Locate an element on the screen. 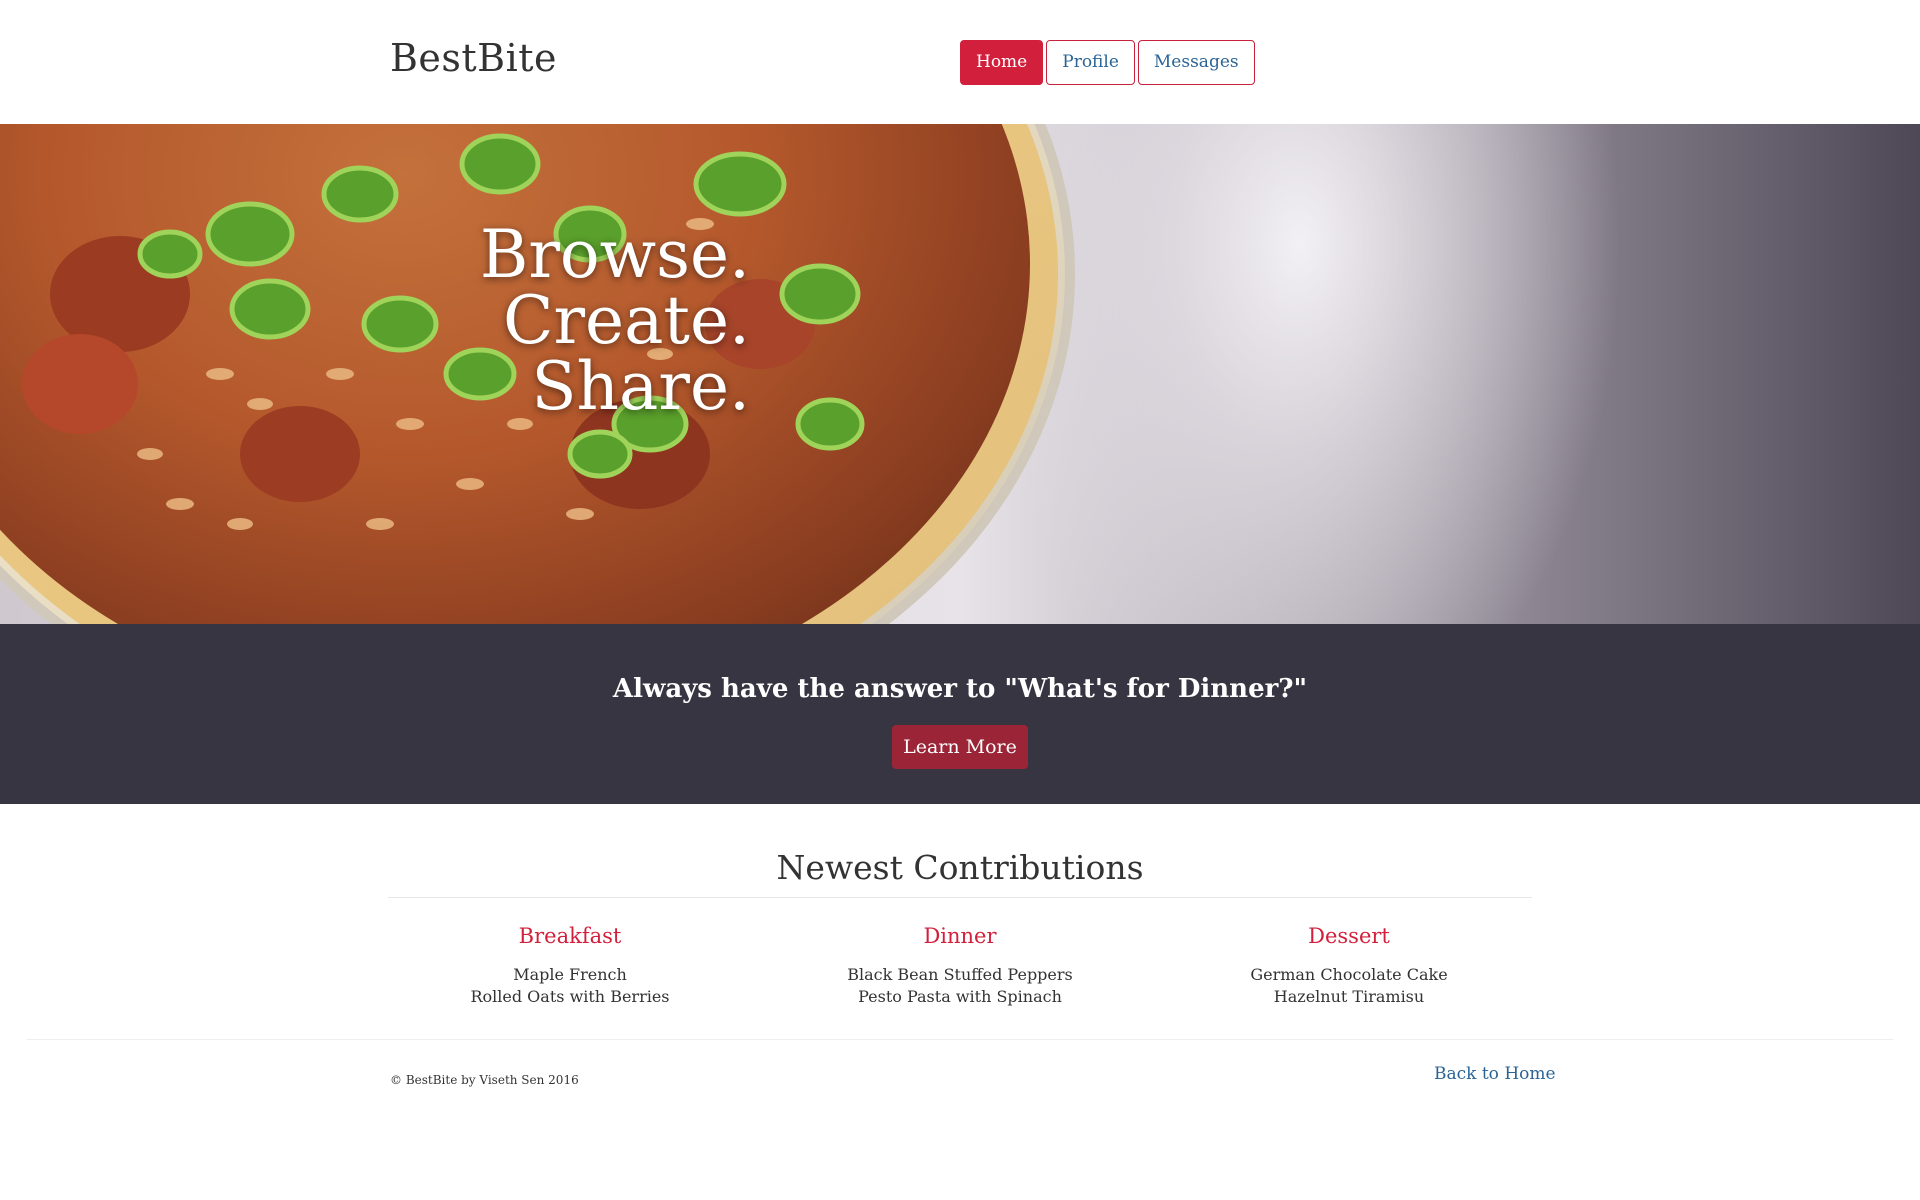 This screenshot has height=1200, width=1920. column-heading-breakfast: Breakfast is located at coordinates (570, 936).